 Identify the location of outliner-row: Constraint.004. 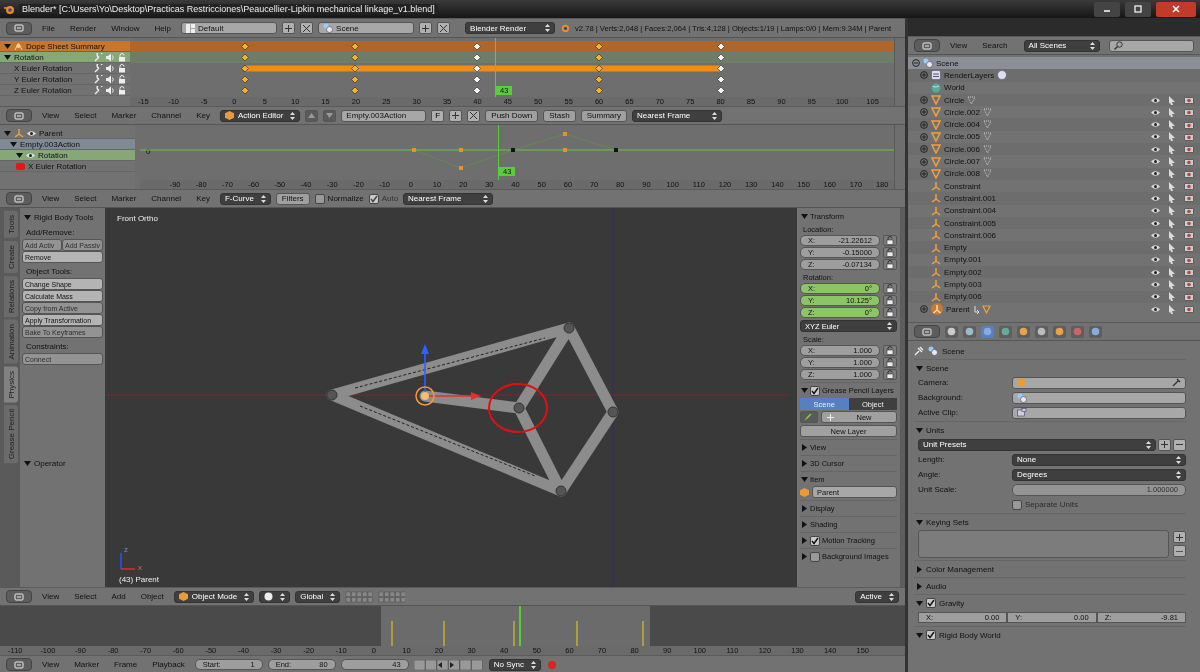
(1054, 210).